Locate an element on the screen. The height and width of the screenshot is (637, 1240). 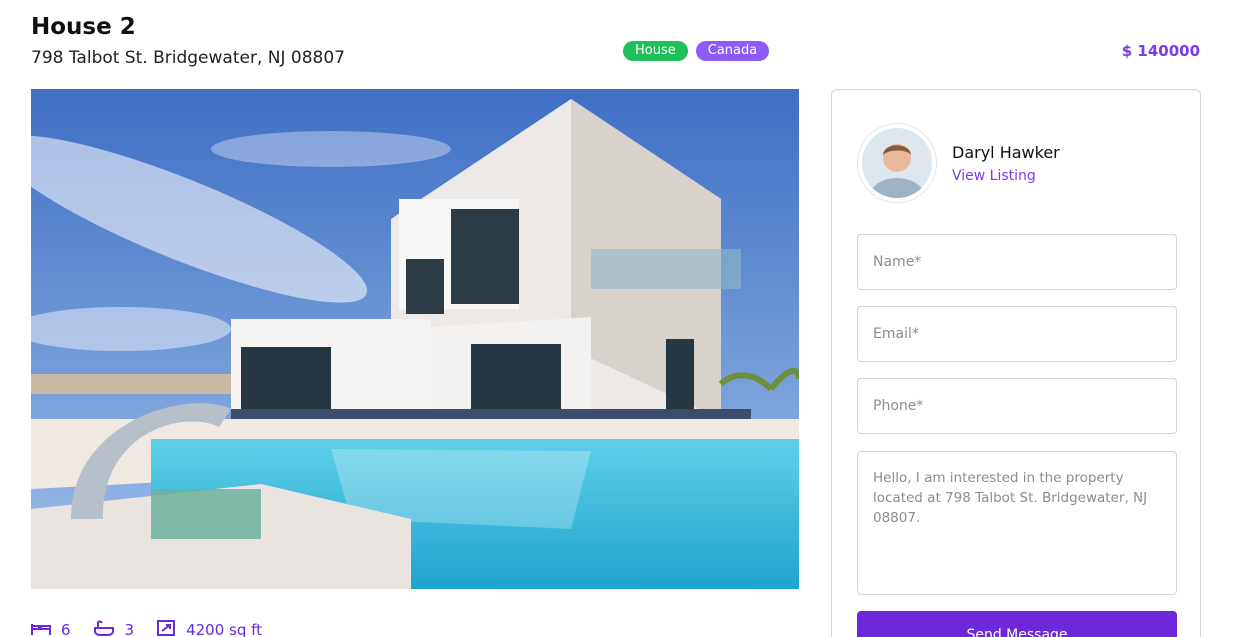
listing-tags: House Canada is located at coordinates (696, 51).